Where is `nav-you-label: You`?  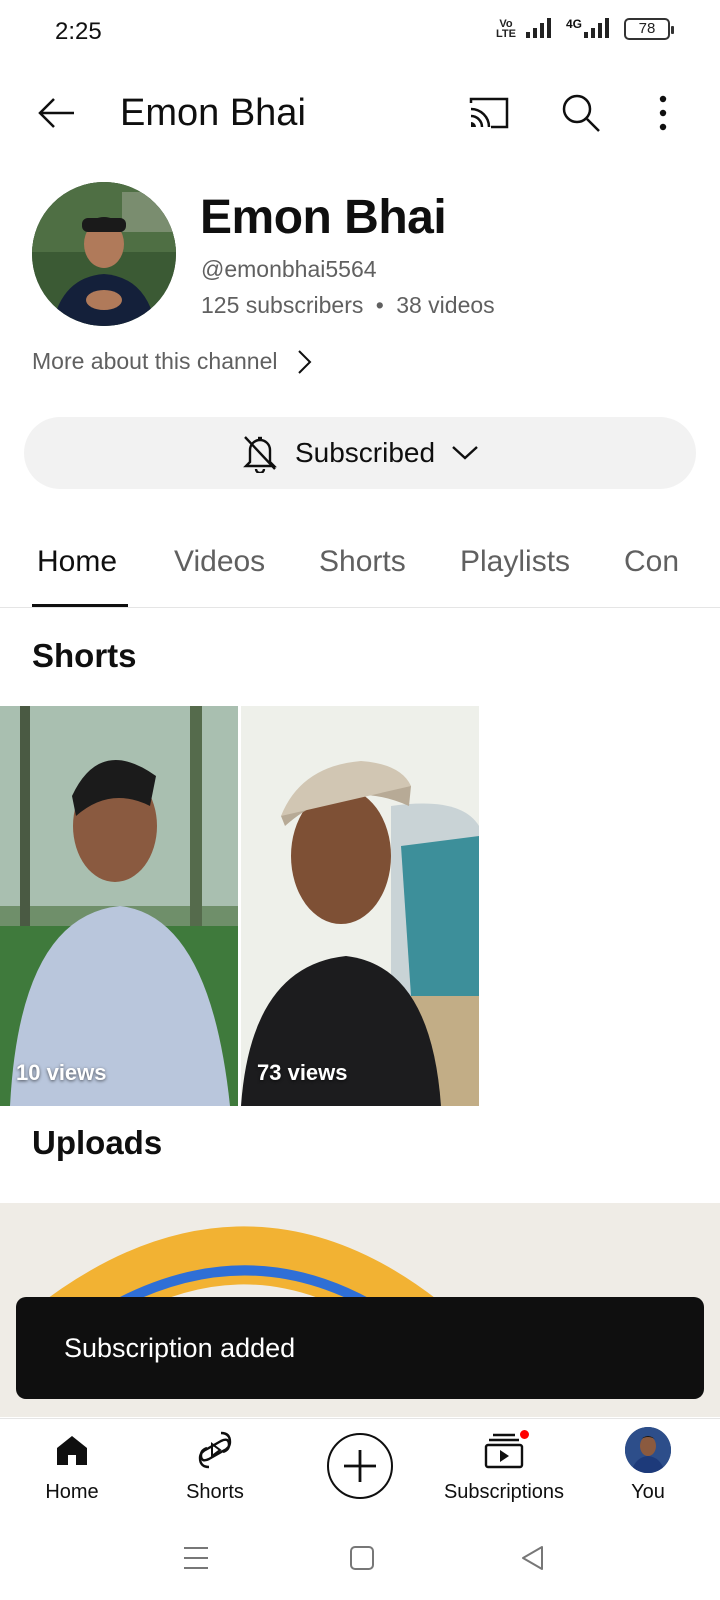
nav-you-label: You is located at coordinates (648, 1492).